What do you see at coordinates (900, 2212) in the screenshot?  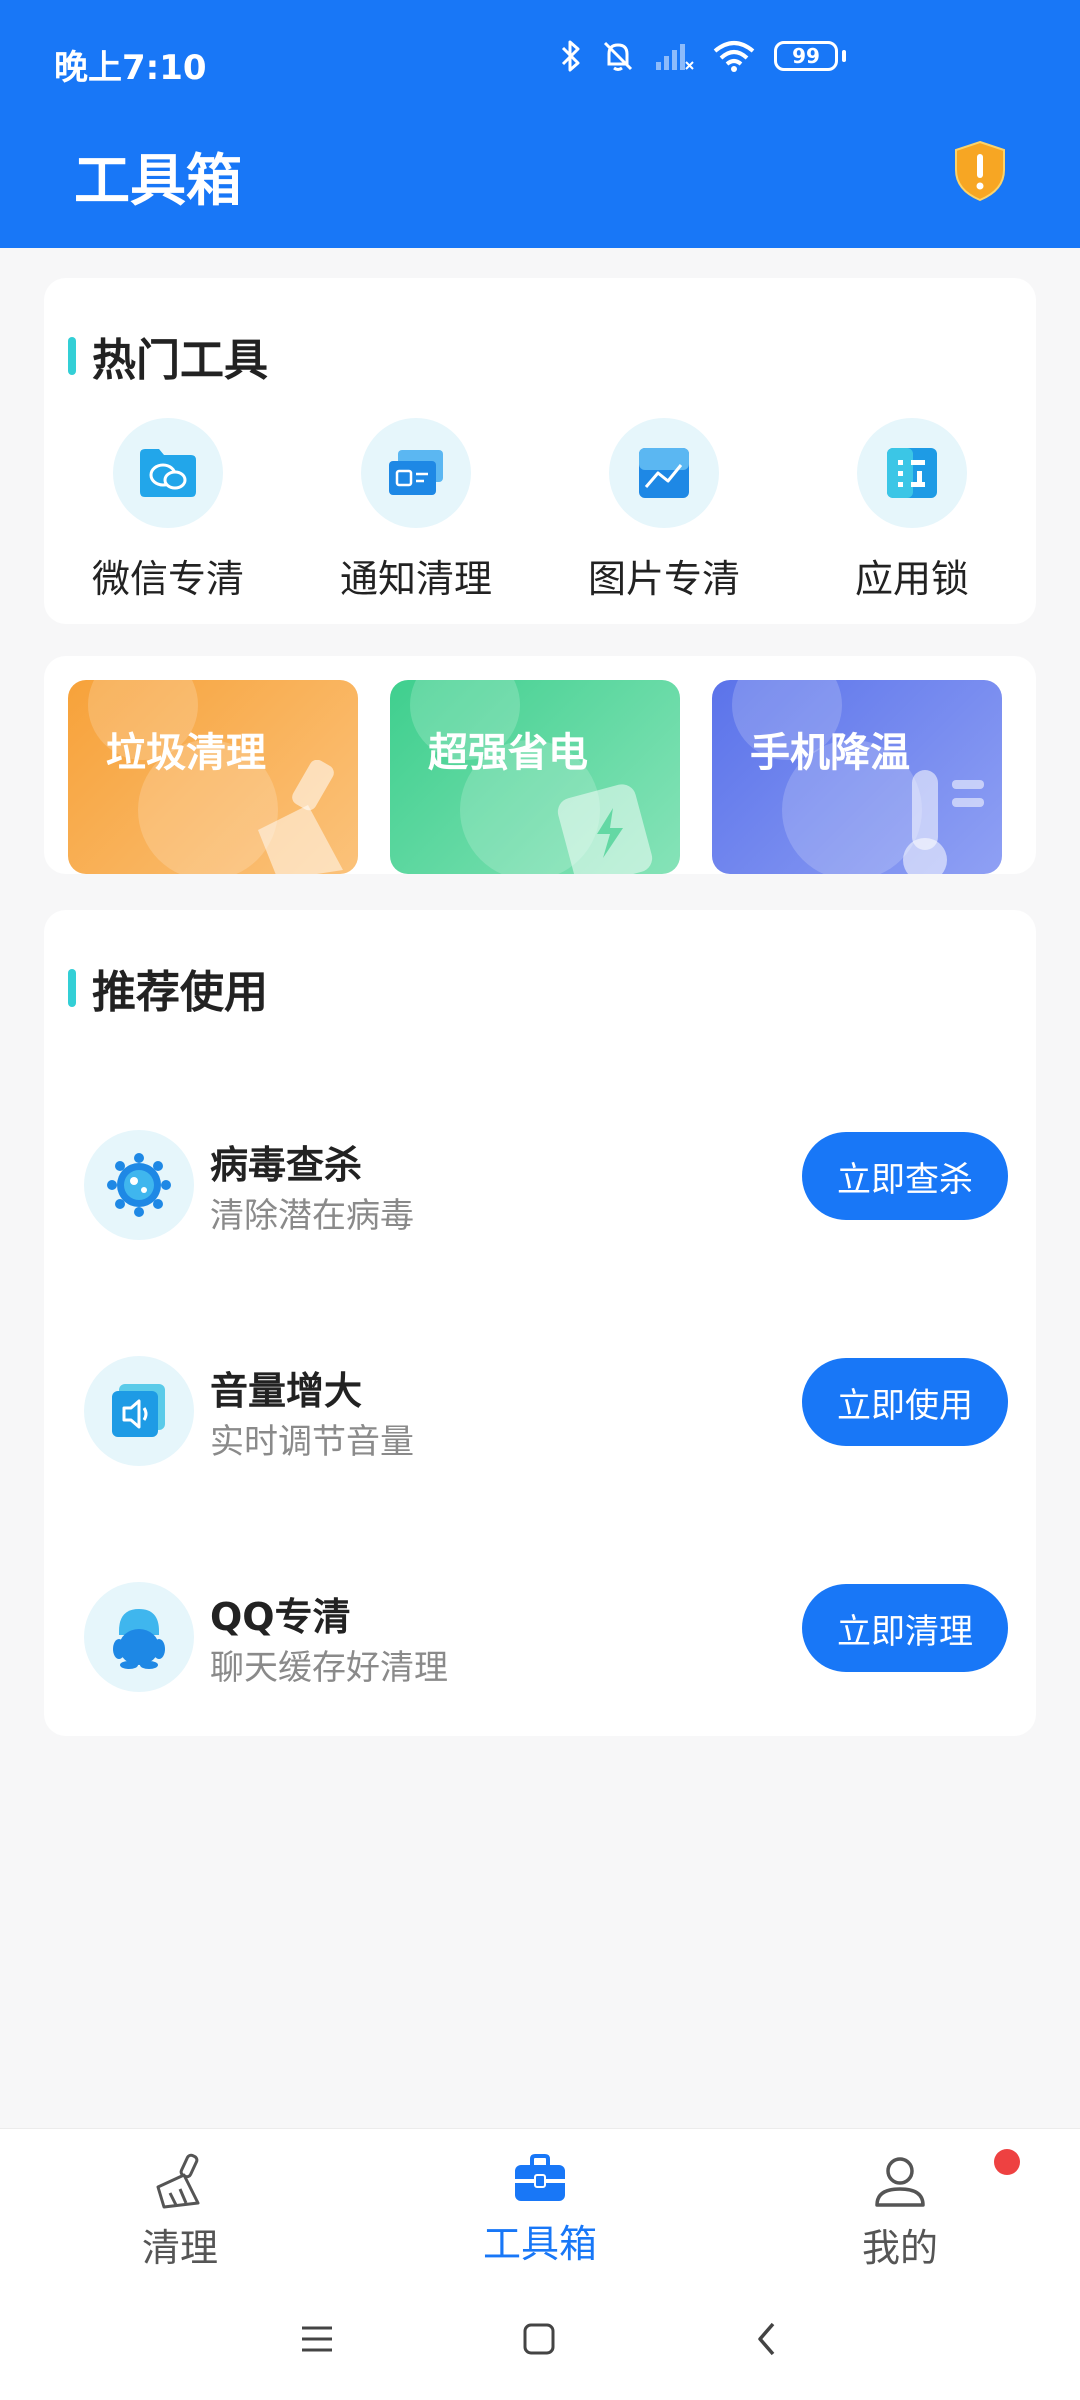 I see `nav-tab-me: 我的` at bounding box center [900, 2212].